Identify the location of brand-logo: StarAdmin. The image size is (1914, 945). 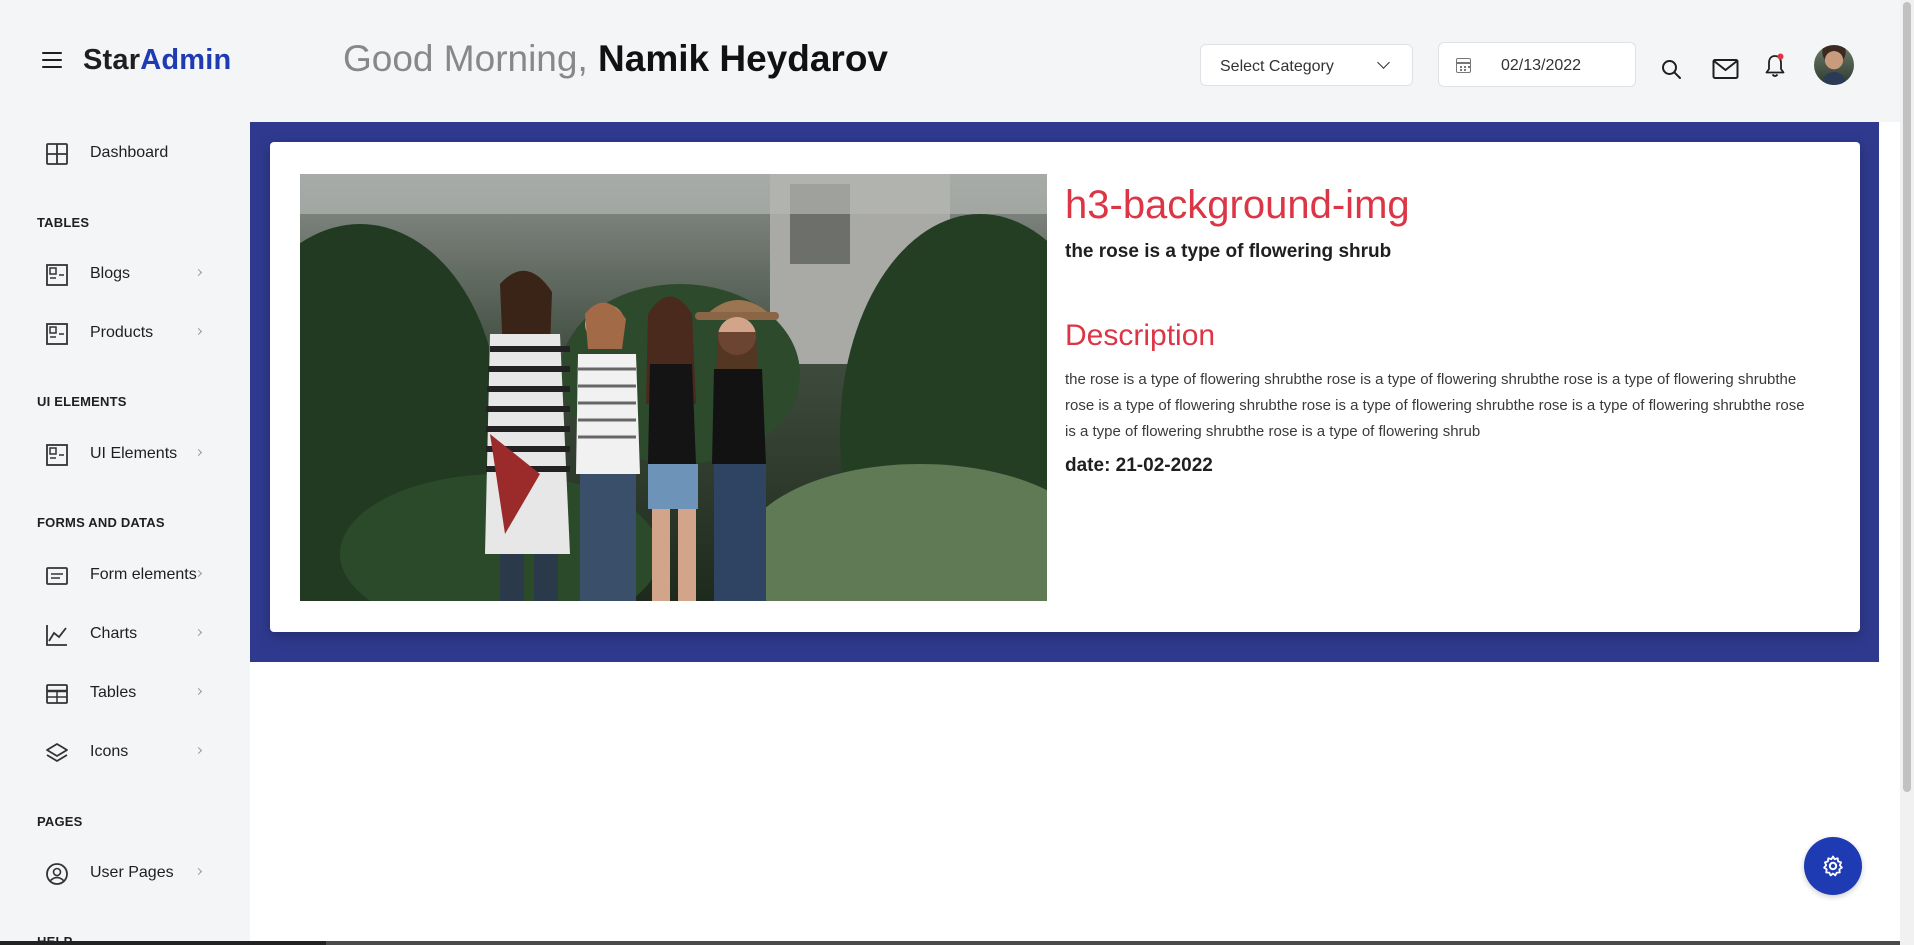
(157, 60).